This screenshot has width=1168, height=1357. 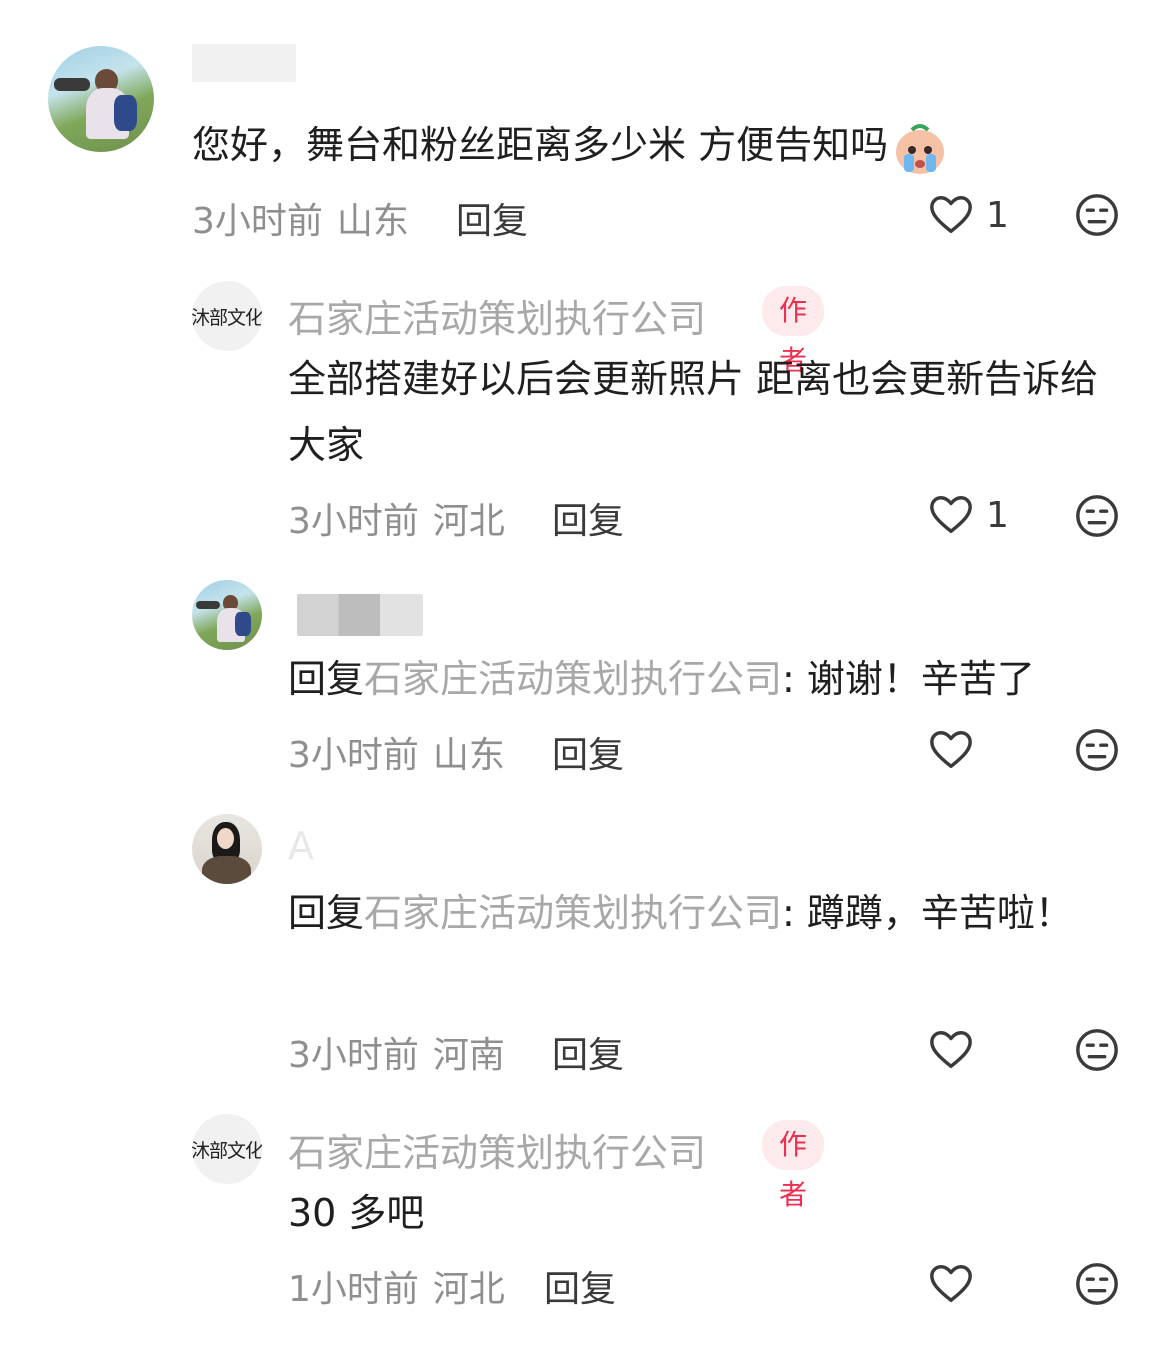 I want to click on comment-text: 30 多吧, so click(x=356, y=1213).